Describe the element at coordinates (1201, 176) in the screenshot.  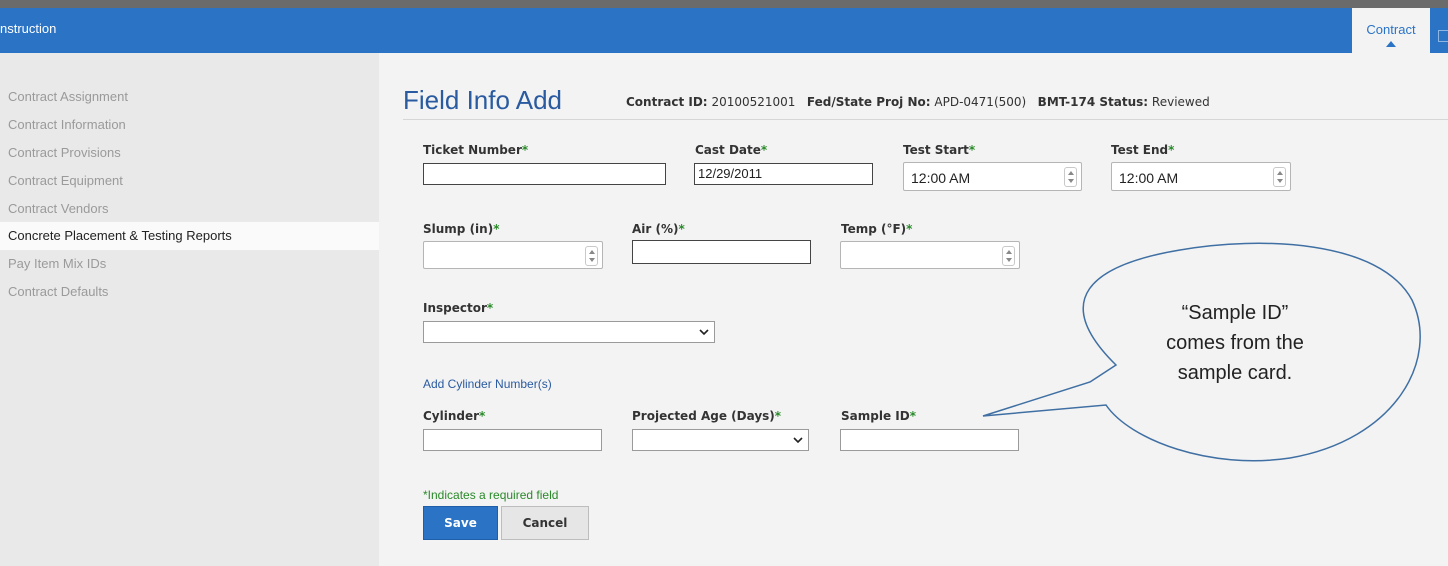
I see `test-end-spinner: 12:00 AM` at that location.